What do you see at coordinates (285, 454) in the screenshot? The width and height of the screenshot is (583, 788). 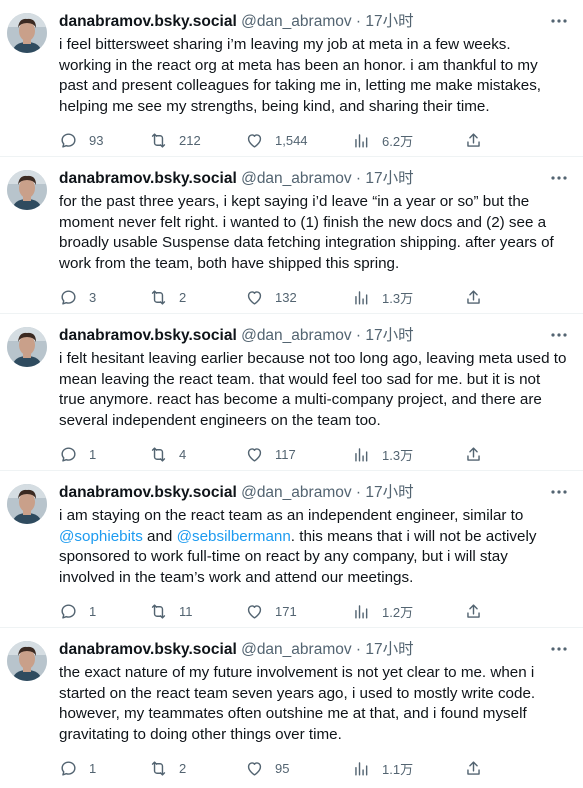 I see `like-count: 117` at bounding box center [285, 454].